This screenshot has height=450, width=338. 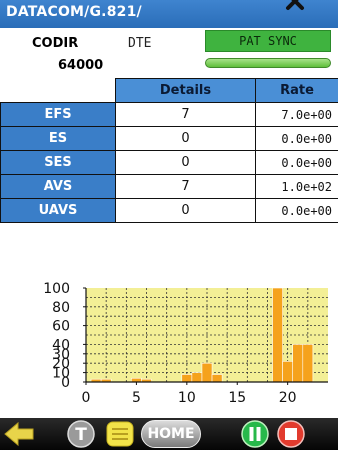 What do you see at coordinates (185, 90) in the screenshot?
I see `column-header-details: Details` at bounding box center [185, 90].